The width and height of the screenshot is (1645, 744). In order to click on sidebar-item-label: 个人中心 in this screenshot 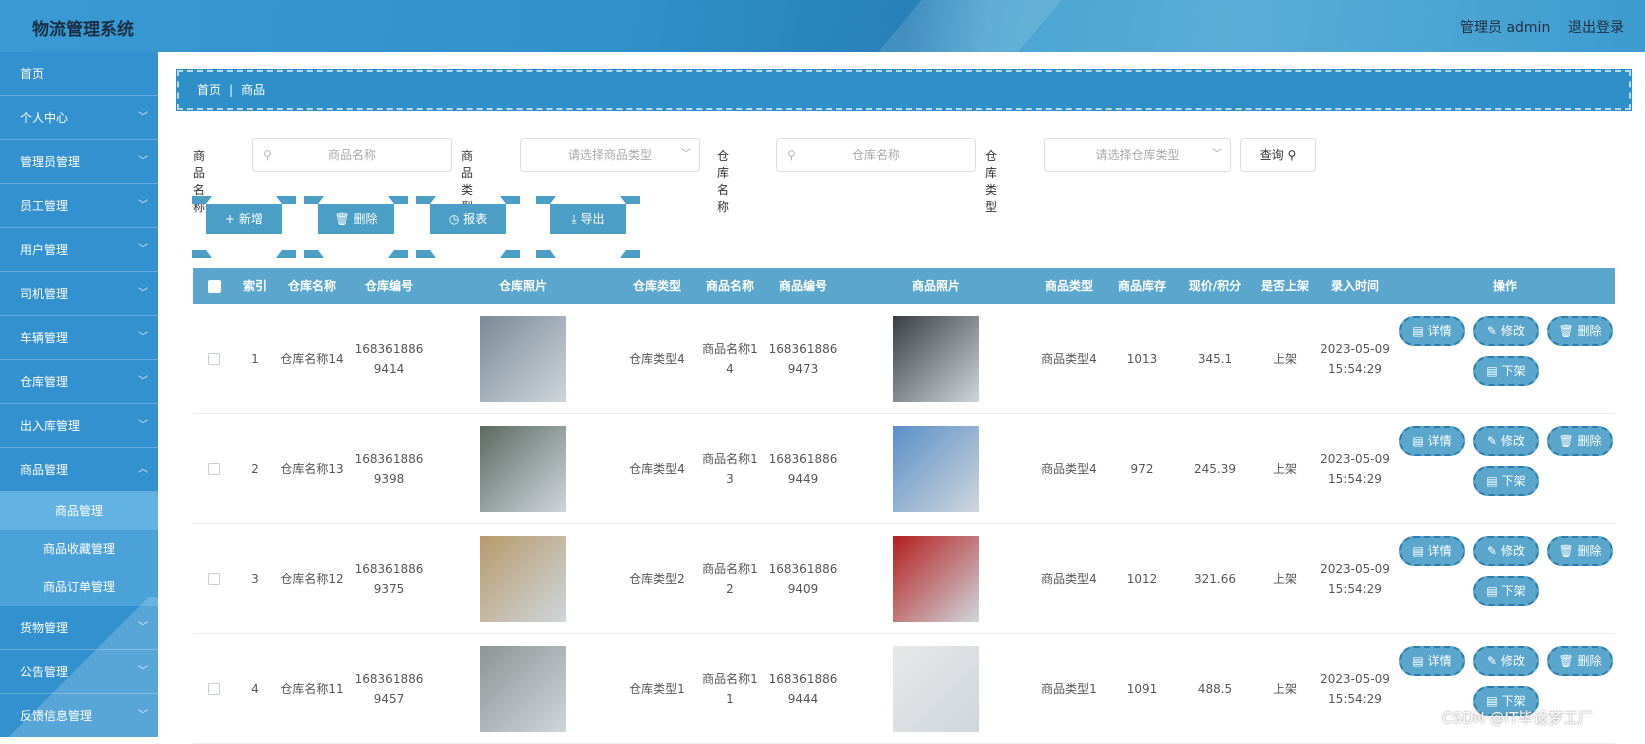, I will do `click(44, 118)`.